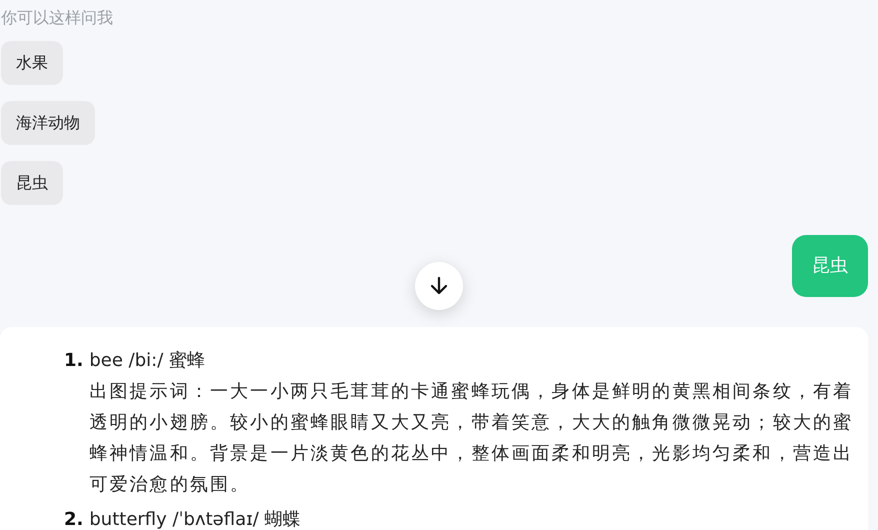 Image resolution: width=878 pixels, height=530 pixels. Describe the element at coordinates (57, 18) in the screenshot. I see `suggestions-title: 你可以这样问我` at that location.